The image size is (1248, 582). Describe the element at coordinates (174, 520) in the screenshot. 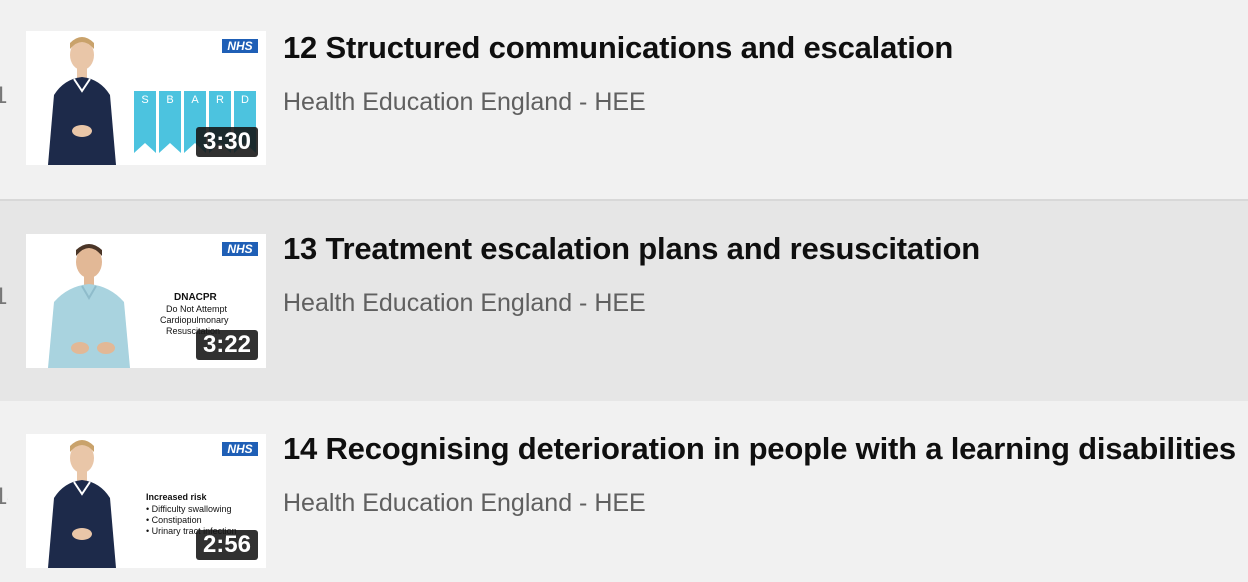

I see `slide-line: • Constipation` at that location.